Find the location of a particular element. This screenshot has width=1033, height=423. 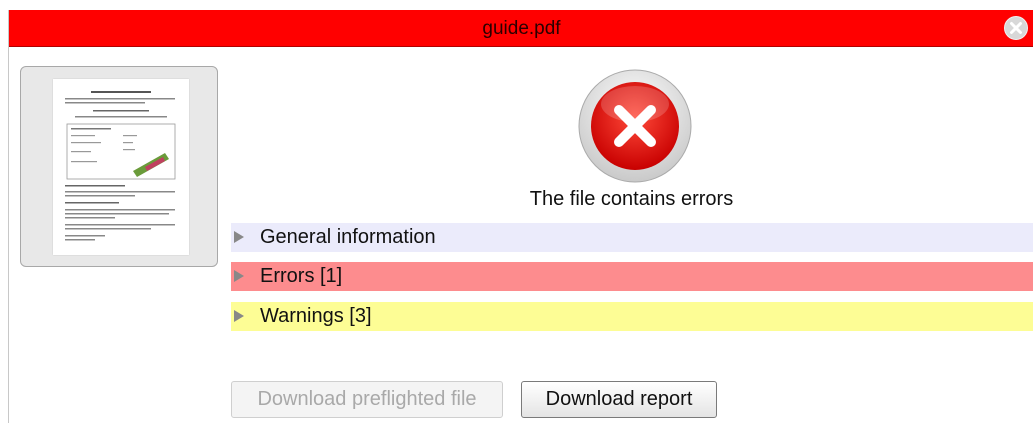

document-page-preview is located at coordinates (121, 167).